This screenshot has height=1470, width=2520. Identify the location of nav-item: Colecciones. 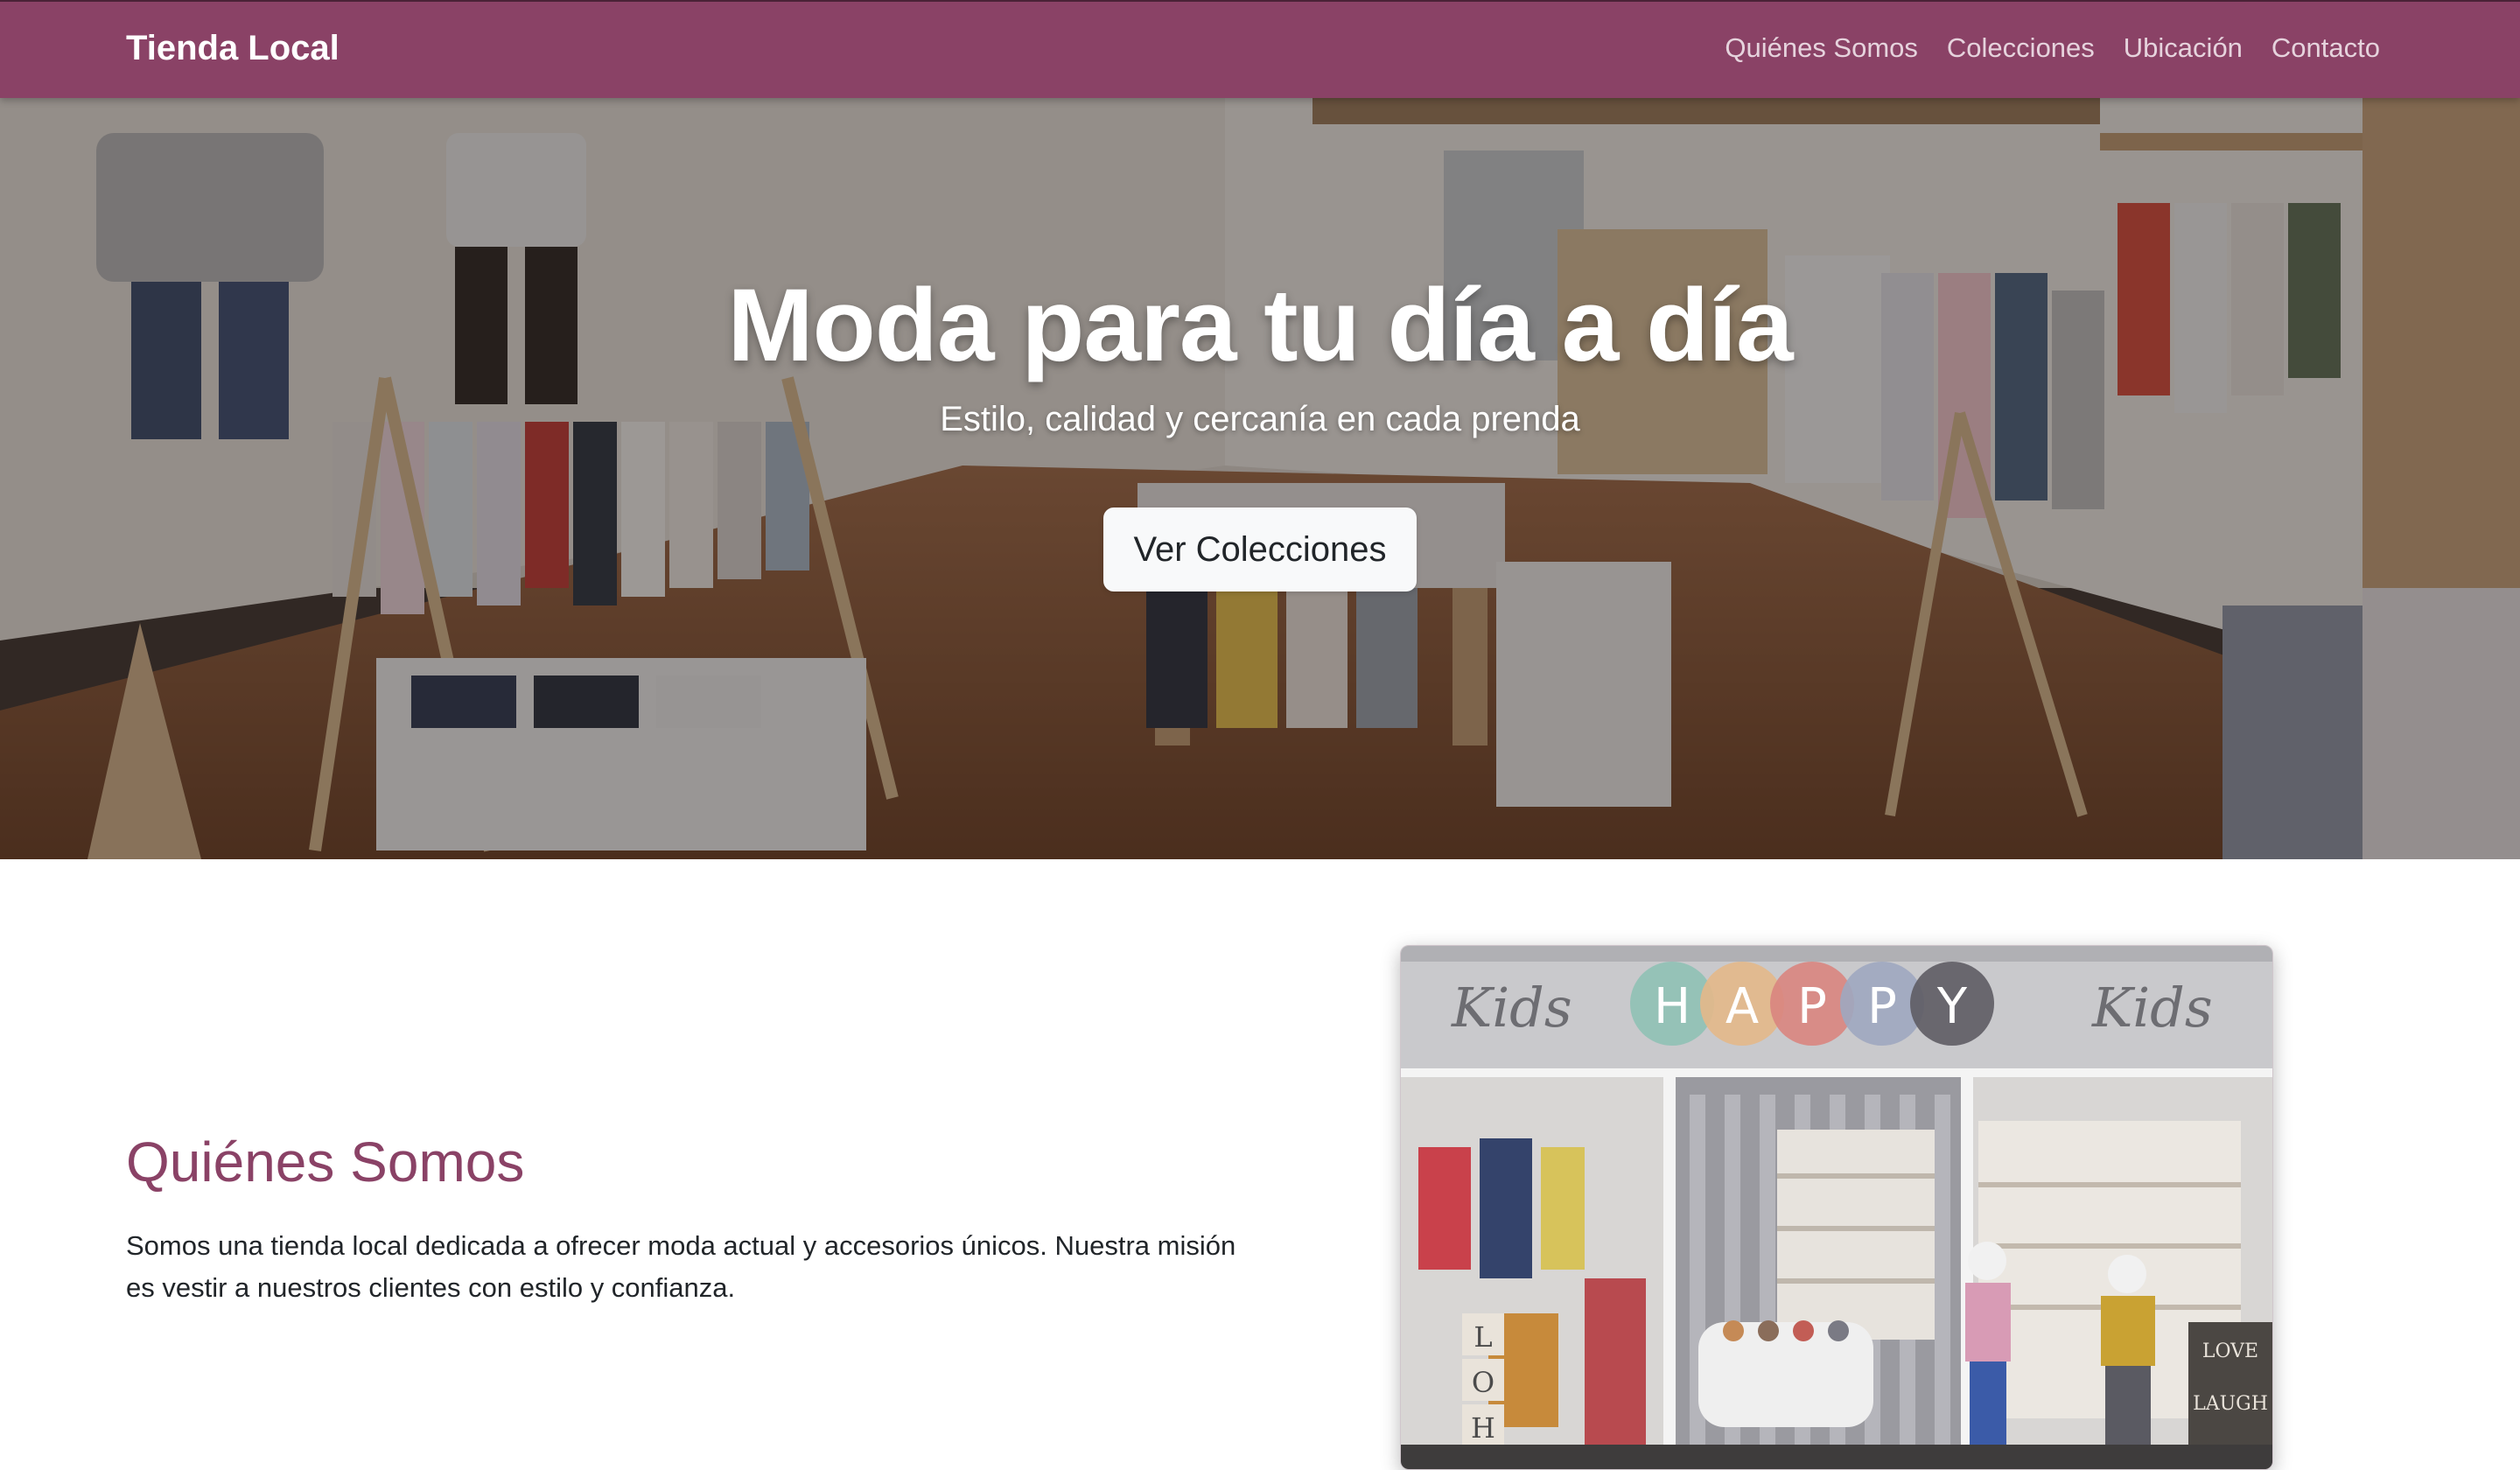
(2021, 48).